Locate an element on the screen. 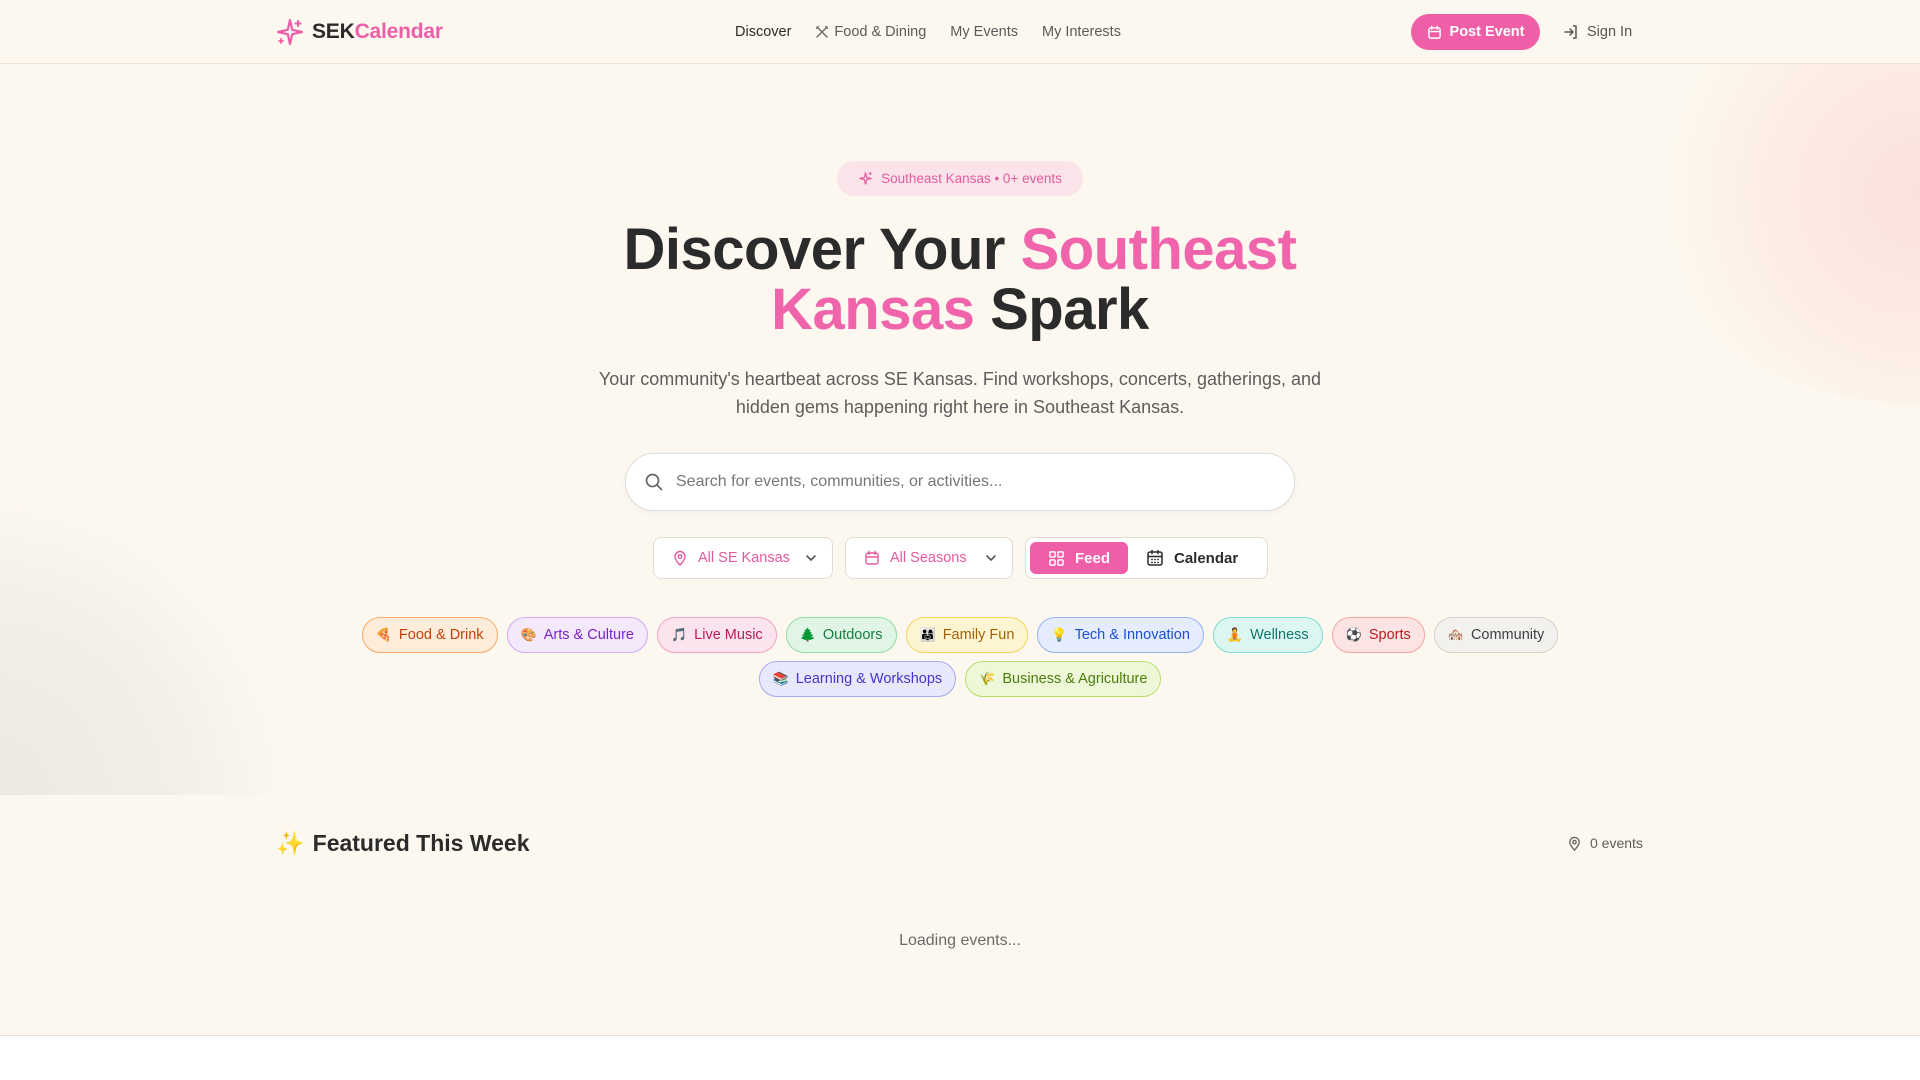 The width and height of the screenshot is (1920, 1080). category-label: Wellness is located at coordinates (1279, 635).